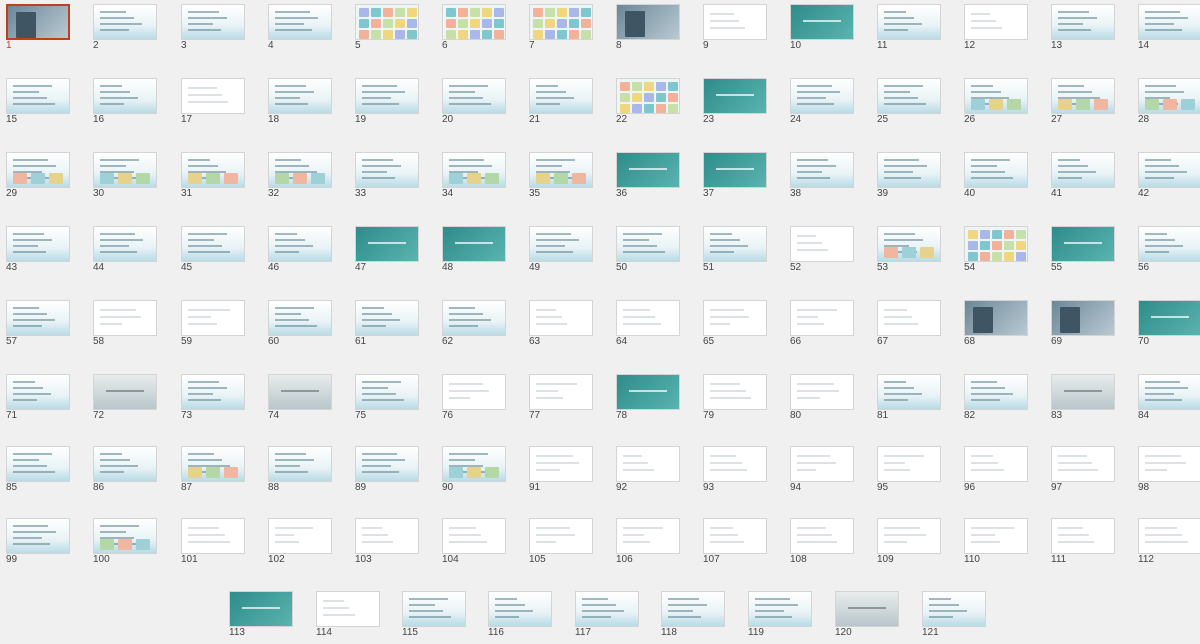 This screenshot has height=644, width=1200. What do you see at coordinates (648, 101) in the screenshot?
I see `slide-thumbnail-22: 22` at bounding box center [648, 101].